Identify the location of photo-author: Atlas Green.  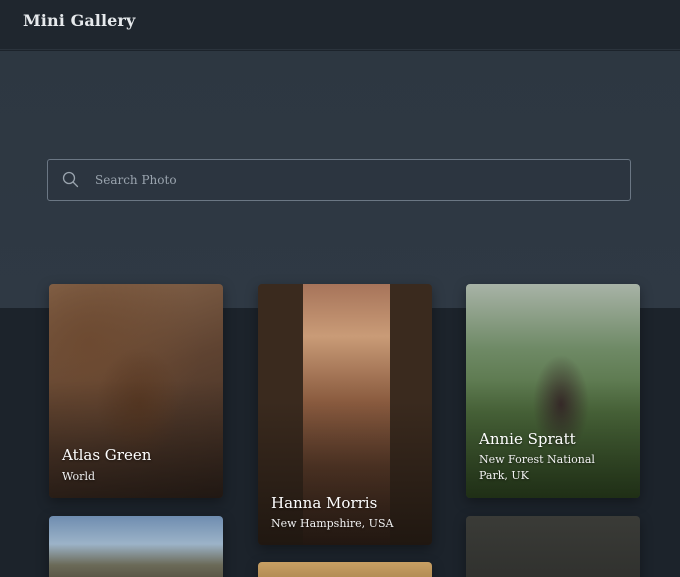
(107, 455).